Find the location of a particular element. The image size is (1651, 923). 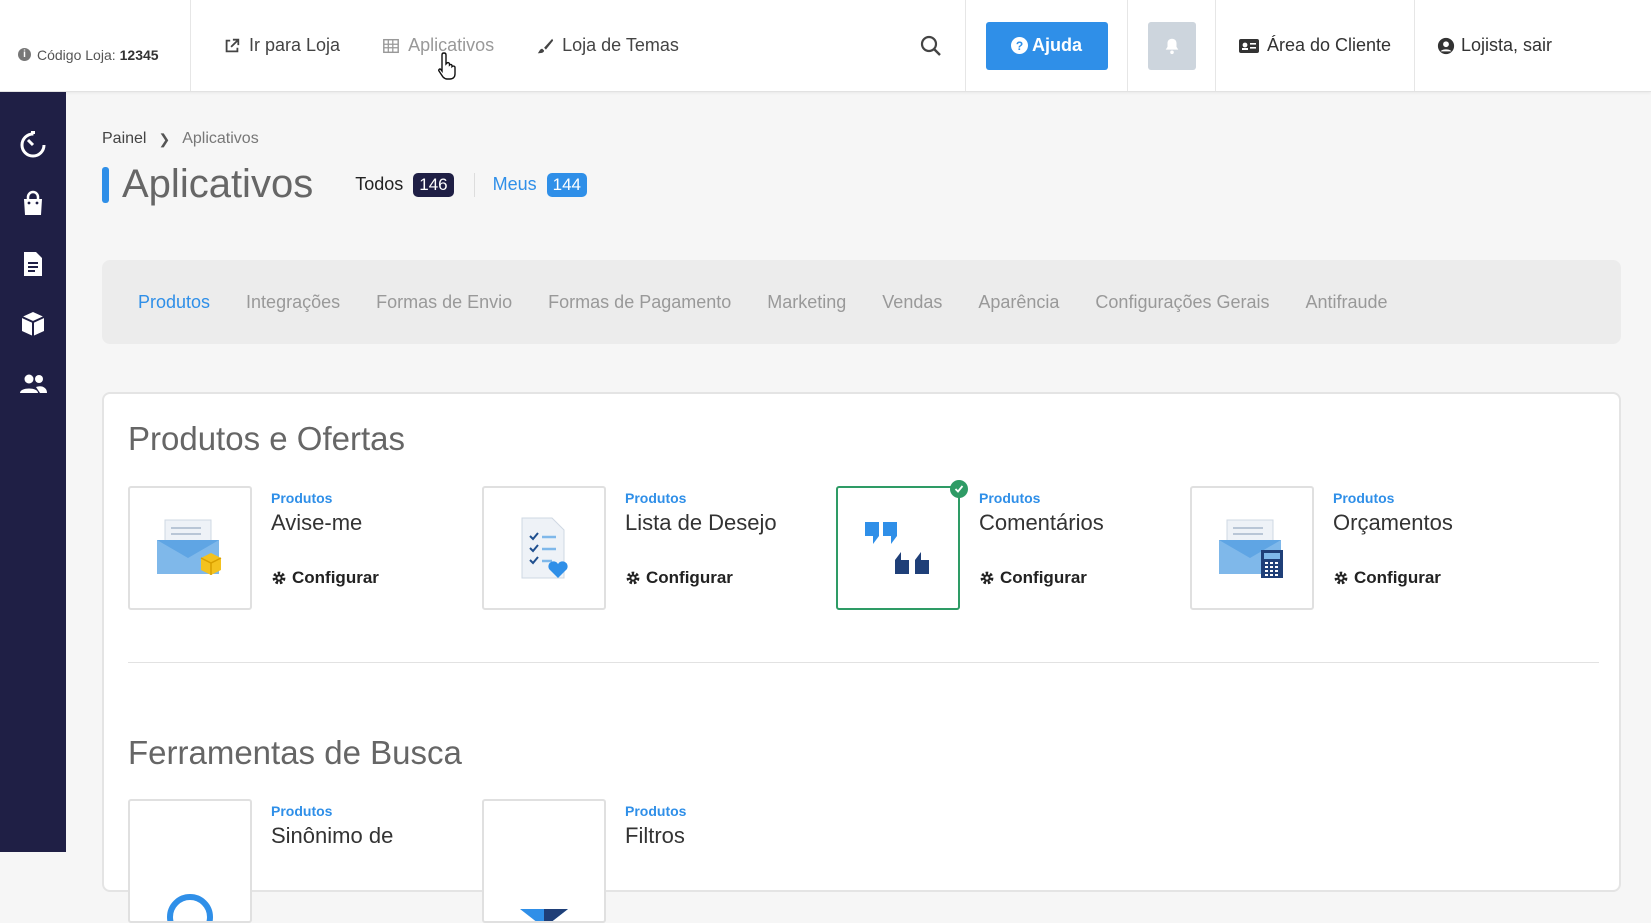

tab-marketing: Marketing is located at coordinates (806, 302).